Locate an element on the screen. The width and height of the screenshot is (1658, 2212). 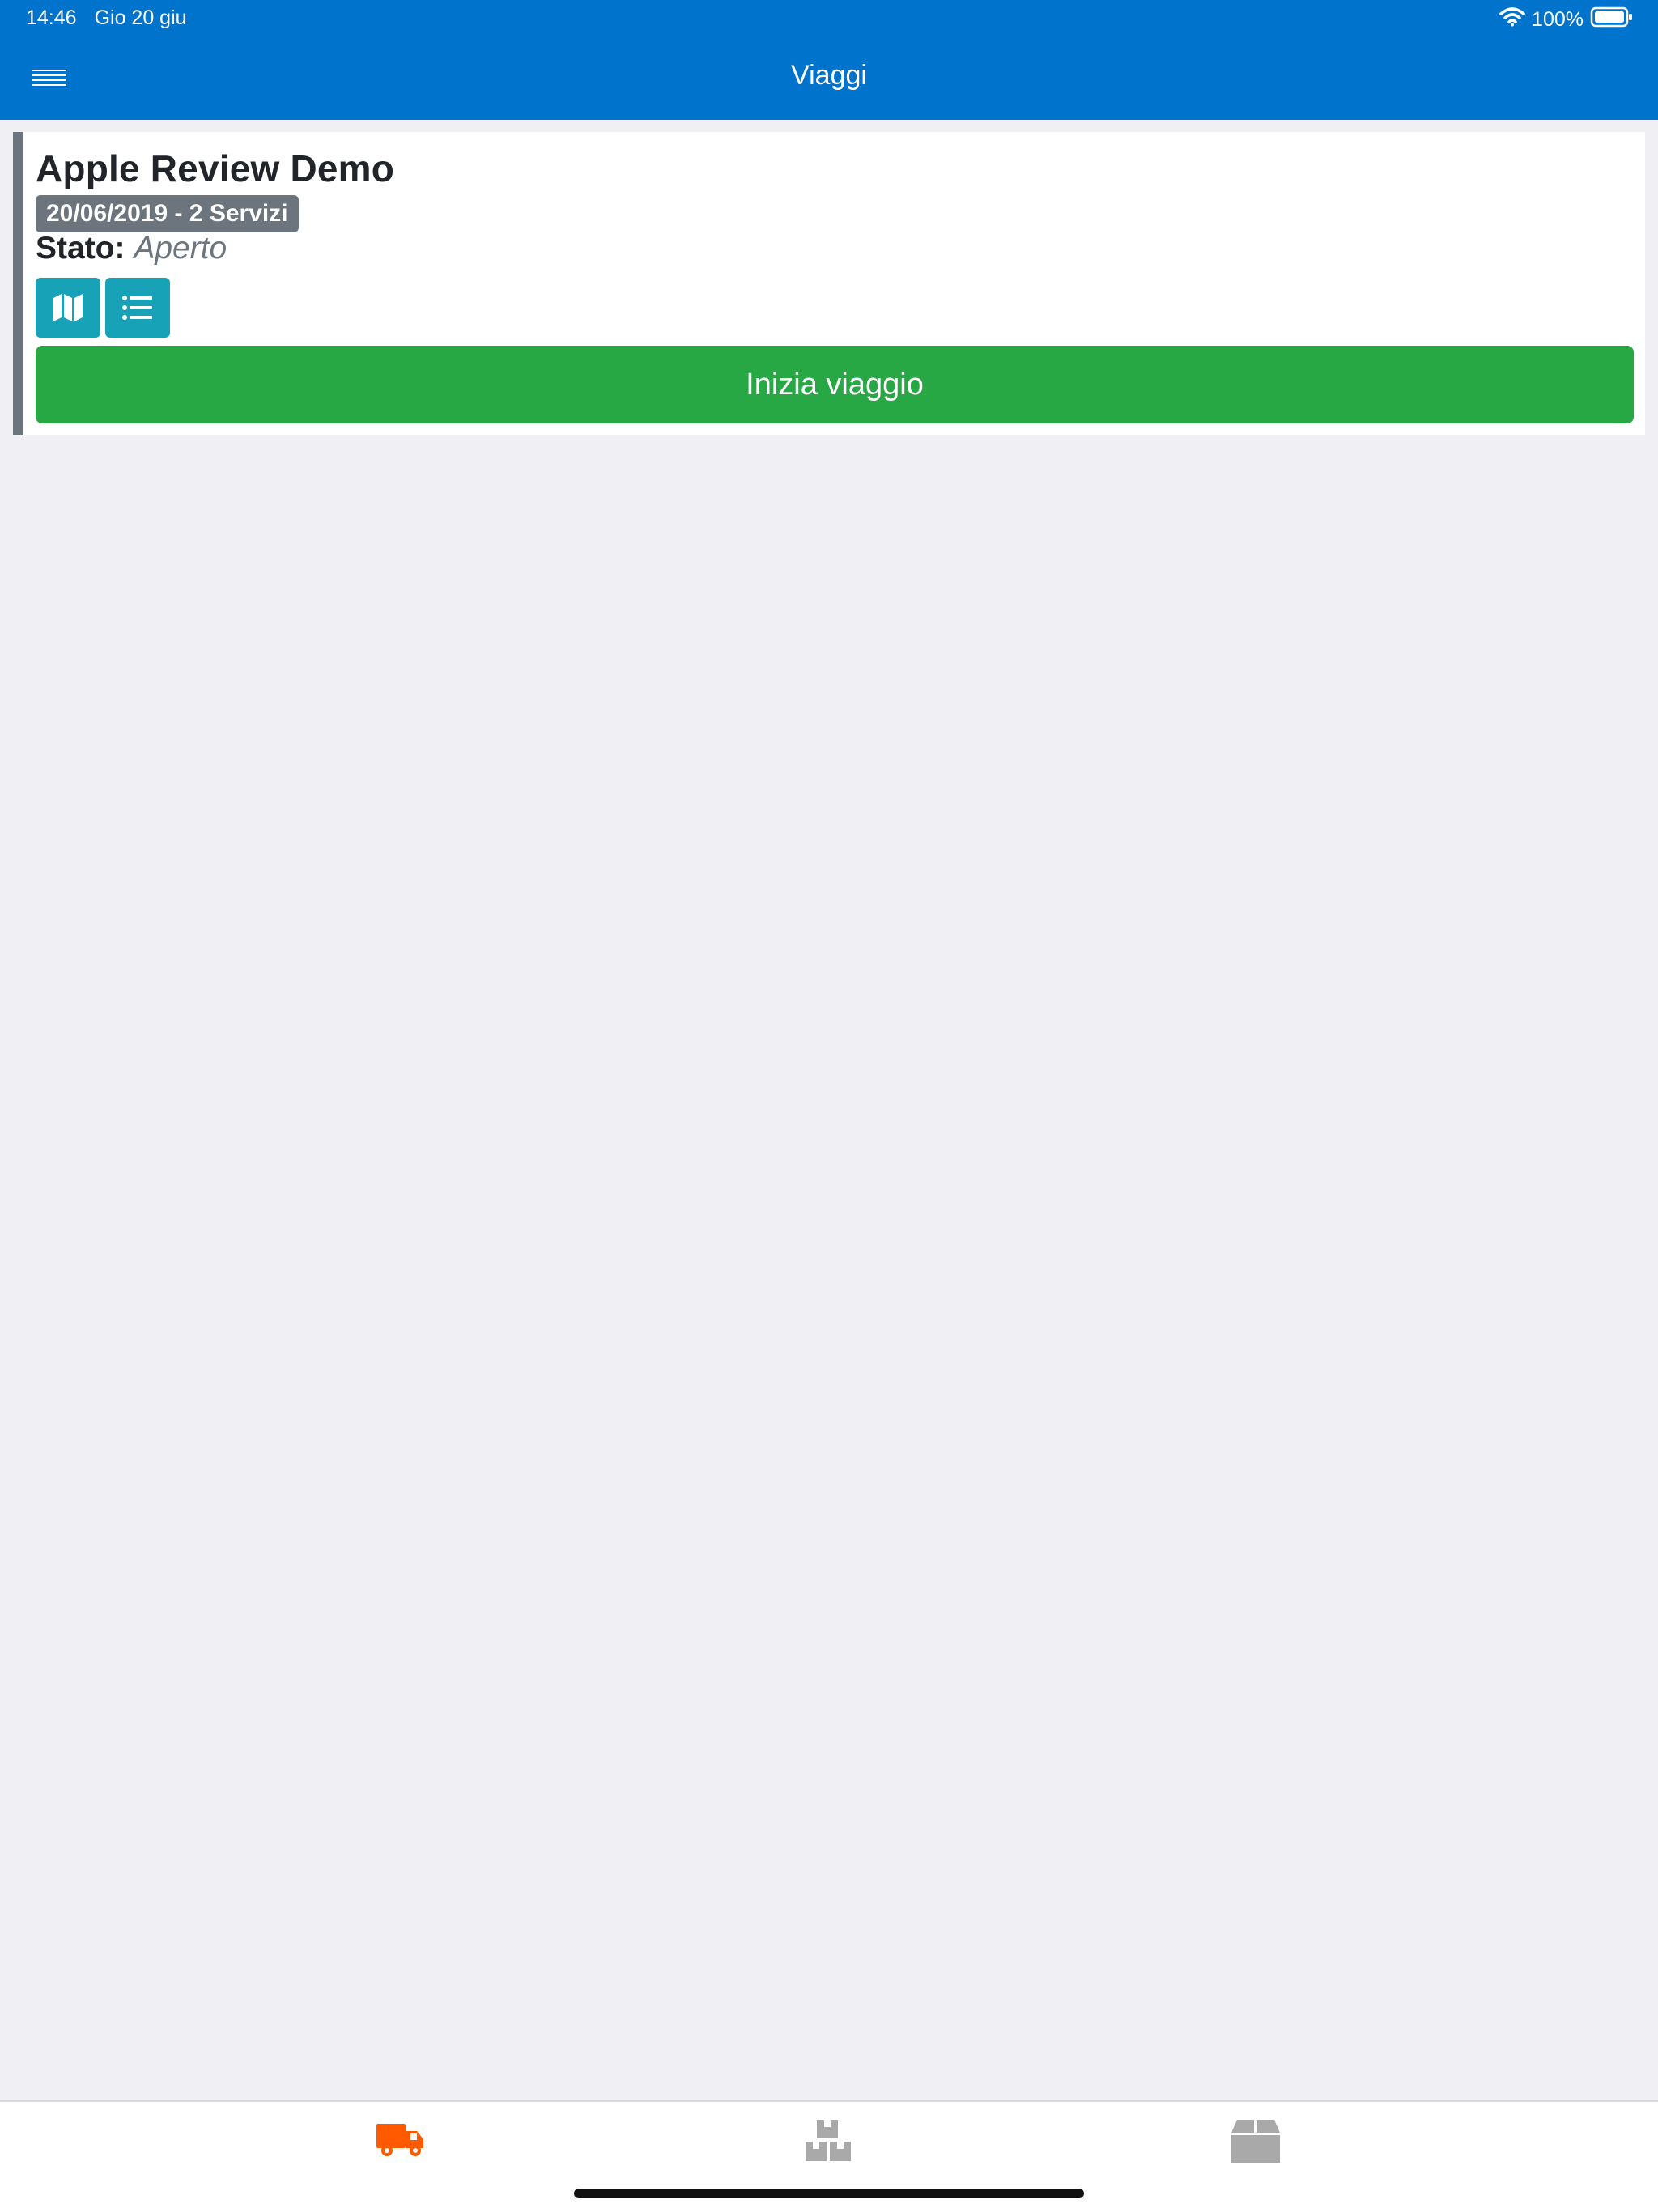
tab-box is located at coordinates (1254, 2152).